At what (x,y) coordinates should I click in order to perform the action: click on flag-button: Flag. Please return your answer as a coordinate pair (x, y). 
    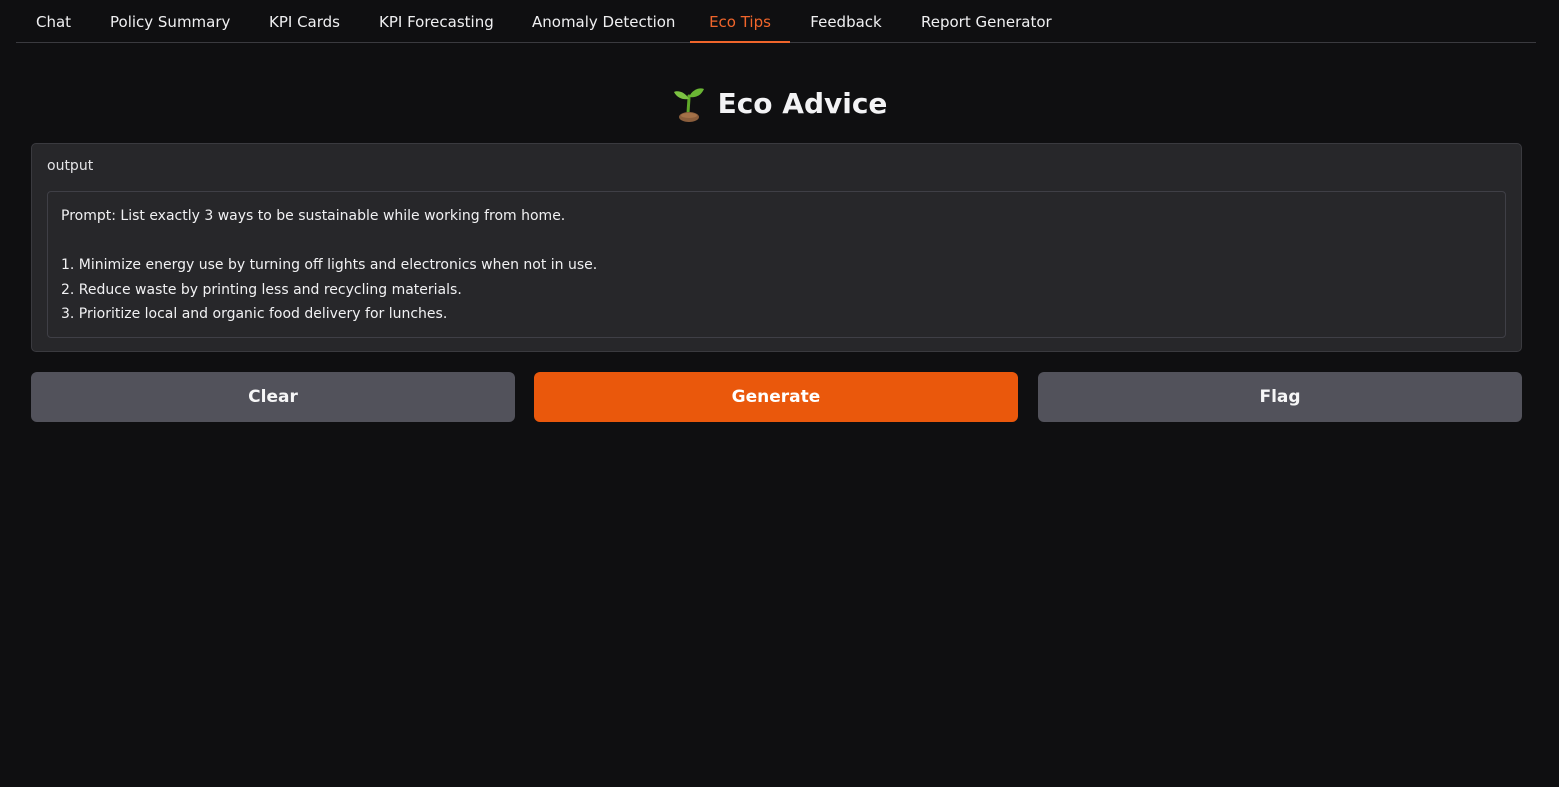
    Looking at the image, I should click on (1280, 397).